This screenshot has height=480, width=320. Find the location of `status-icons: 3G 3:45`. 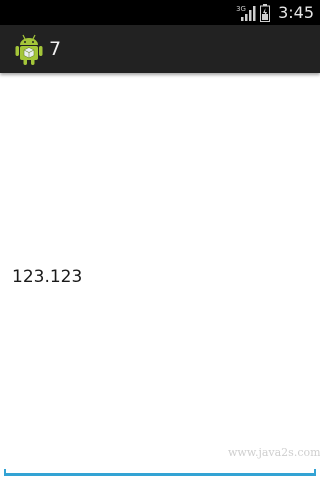

status-icons: 3G 3:45 is located at coordinates (275, 12).